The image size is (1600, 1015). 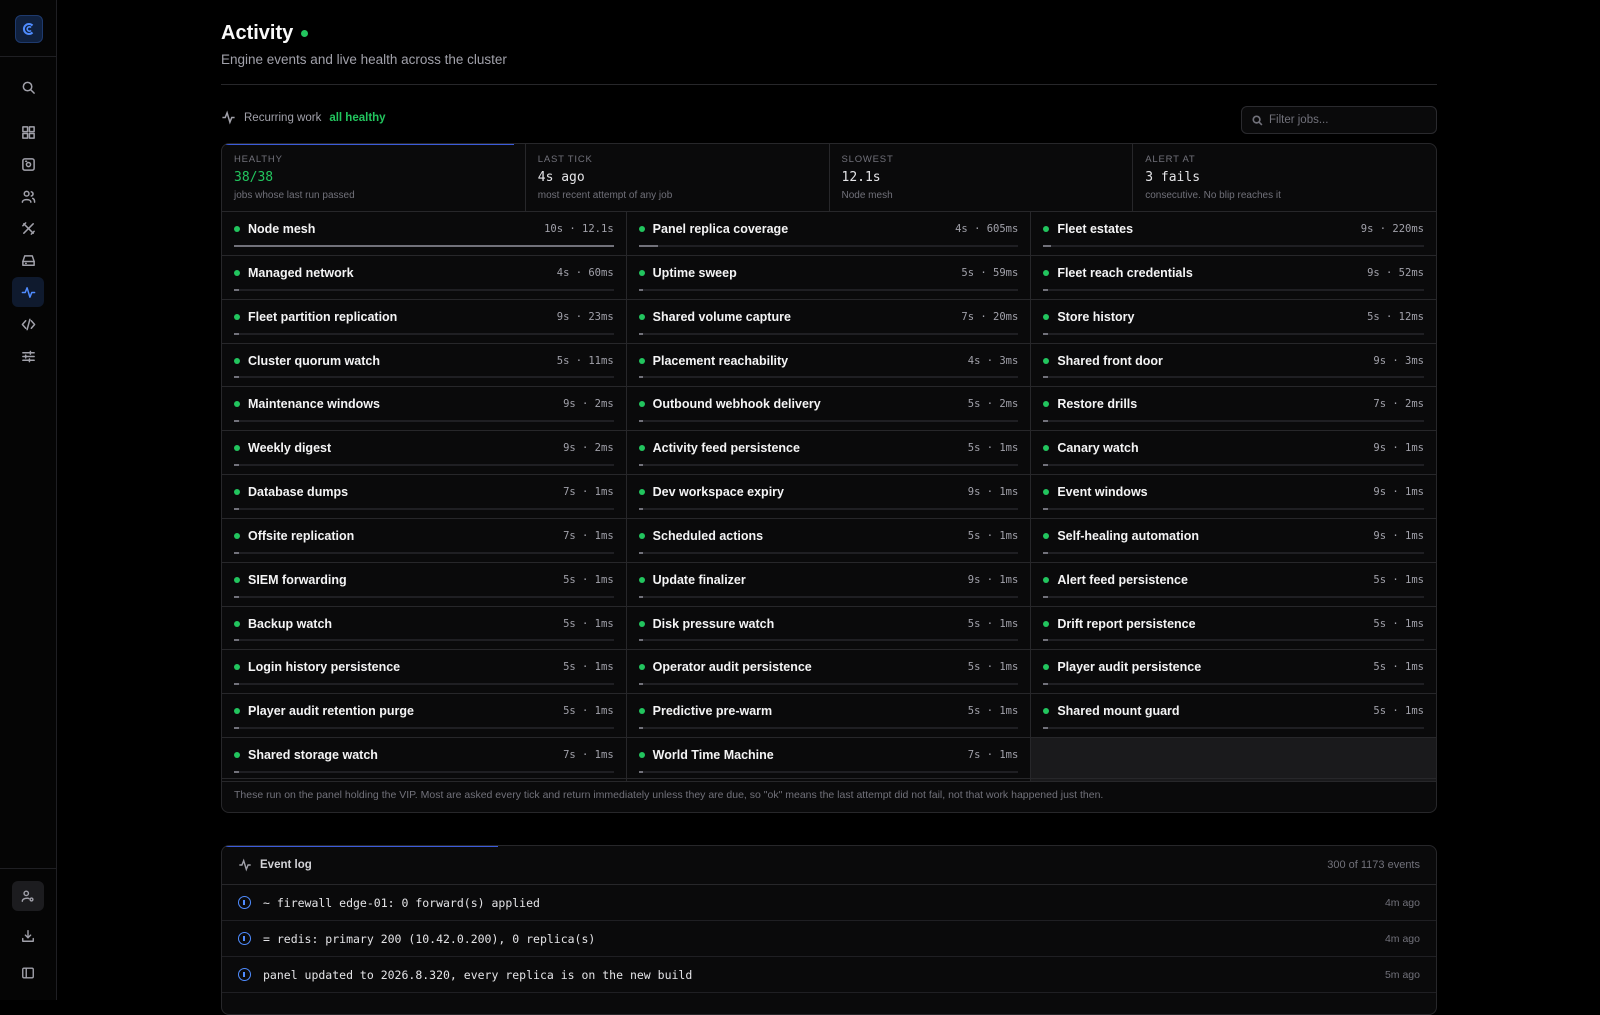 What do you see at coordinates (28, 87) in the screenshot?
I see `nav-search` at bounding box center [28, 87].